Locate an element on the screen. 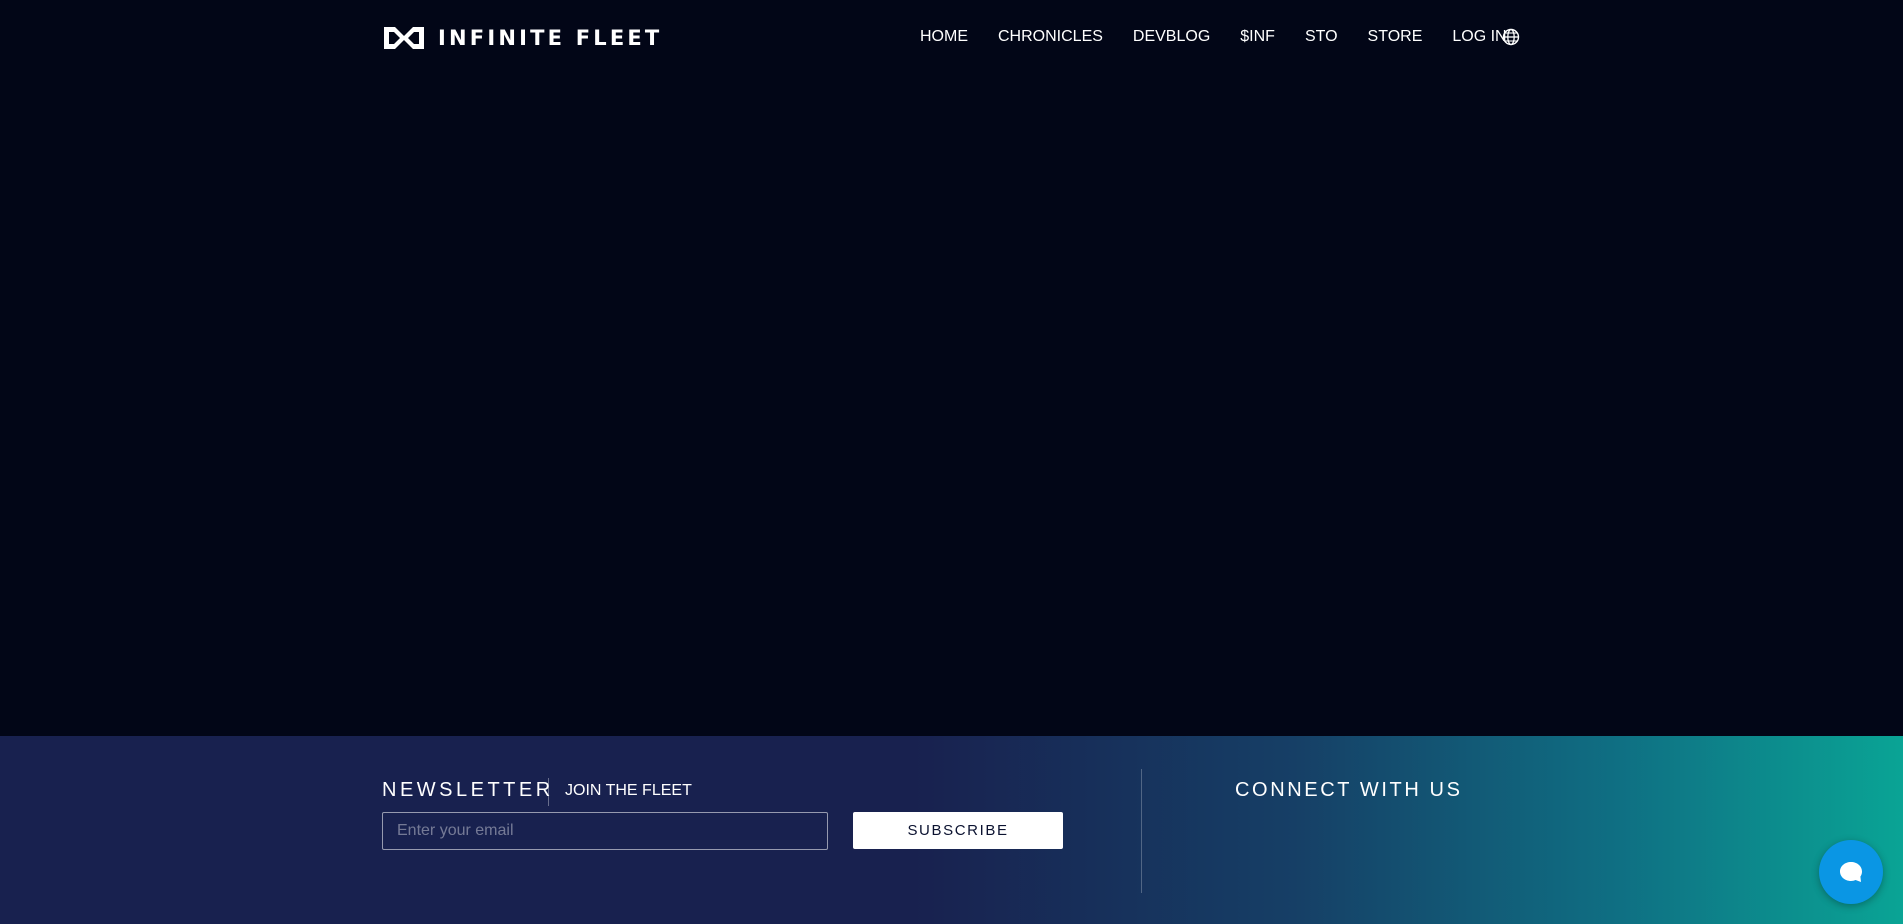 This screenshot has height=924, width=1903. email-input is located at coordinates (605, 831).